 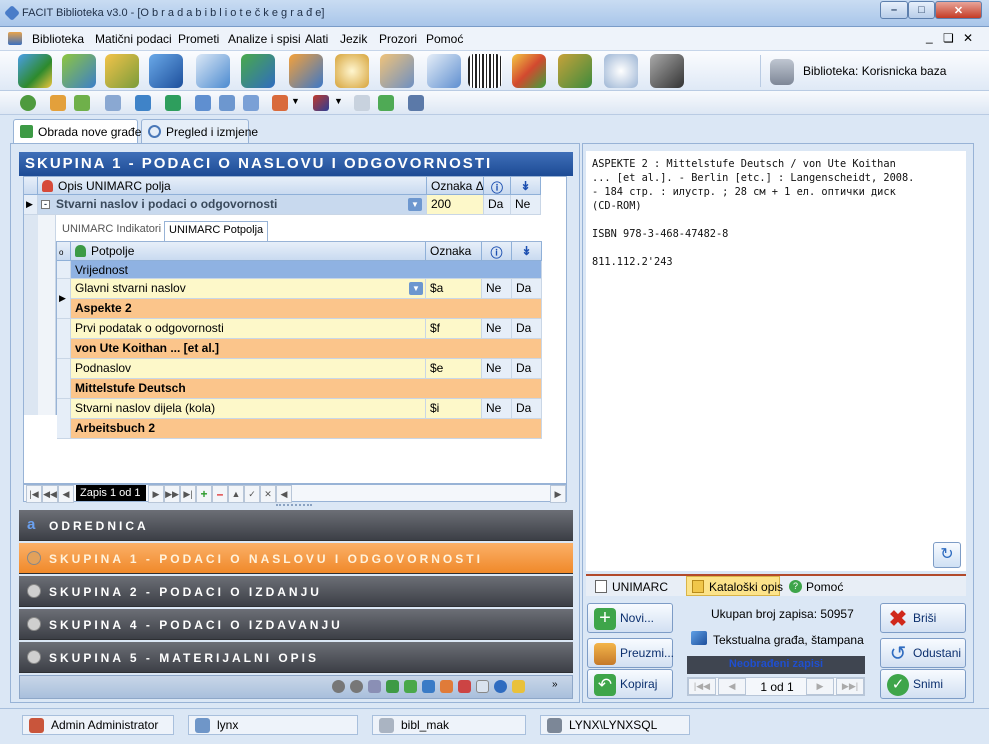 I want to click on splitter-grip, so click(x=294, y=505).